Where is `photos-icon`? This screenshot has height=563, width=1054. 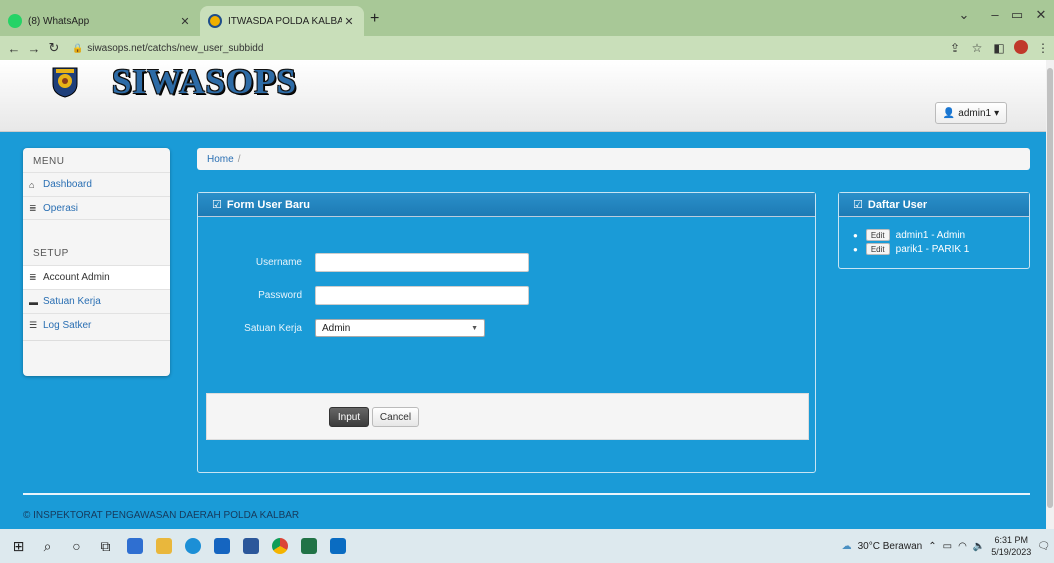
photos-icon is located at coordinates (337, 546).